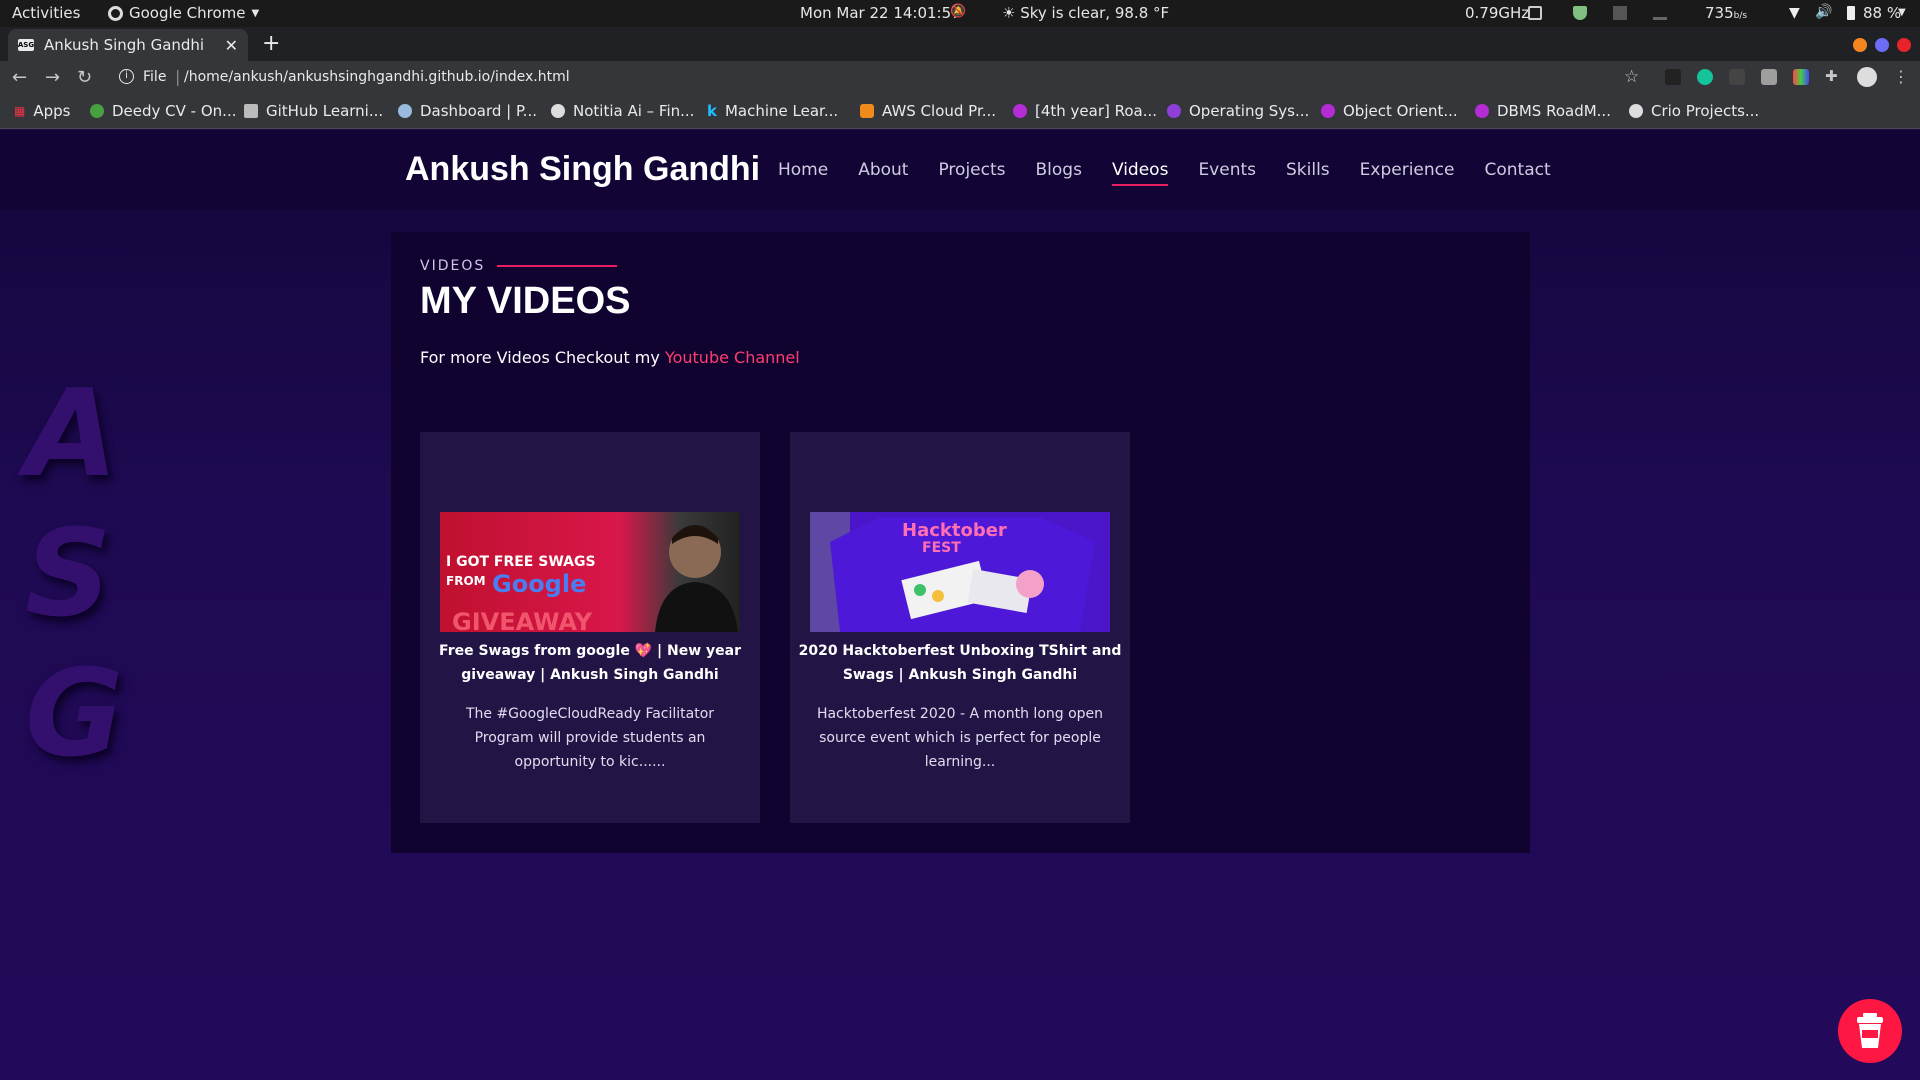 This screenshot has width=1920, height=1080. What do you see at coordinates (1580, 13) in the screenshot?
I see `shield-icon` at bounding box center [1580, 13].